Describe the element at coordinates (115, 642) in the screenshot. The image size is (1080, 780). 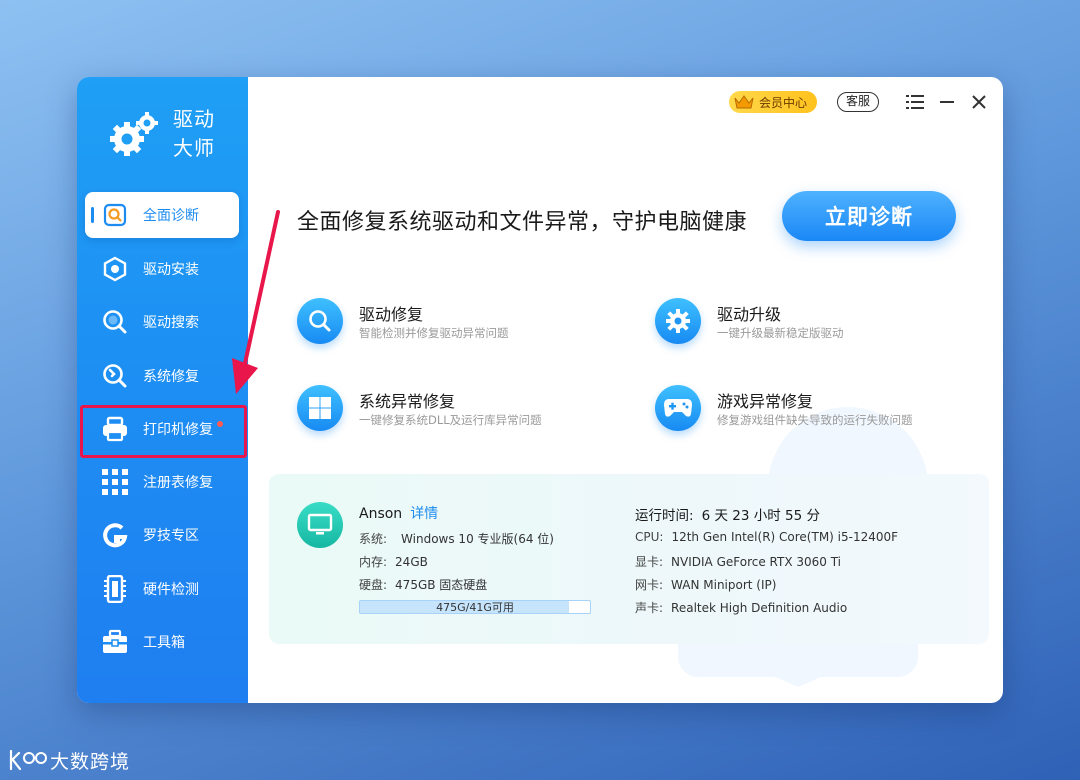
I see `toolbox-icon` at that location.